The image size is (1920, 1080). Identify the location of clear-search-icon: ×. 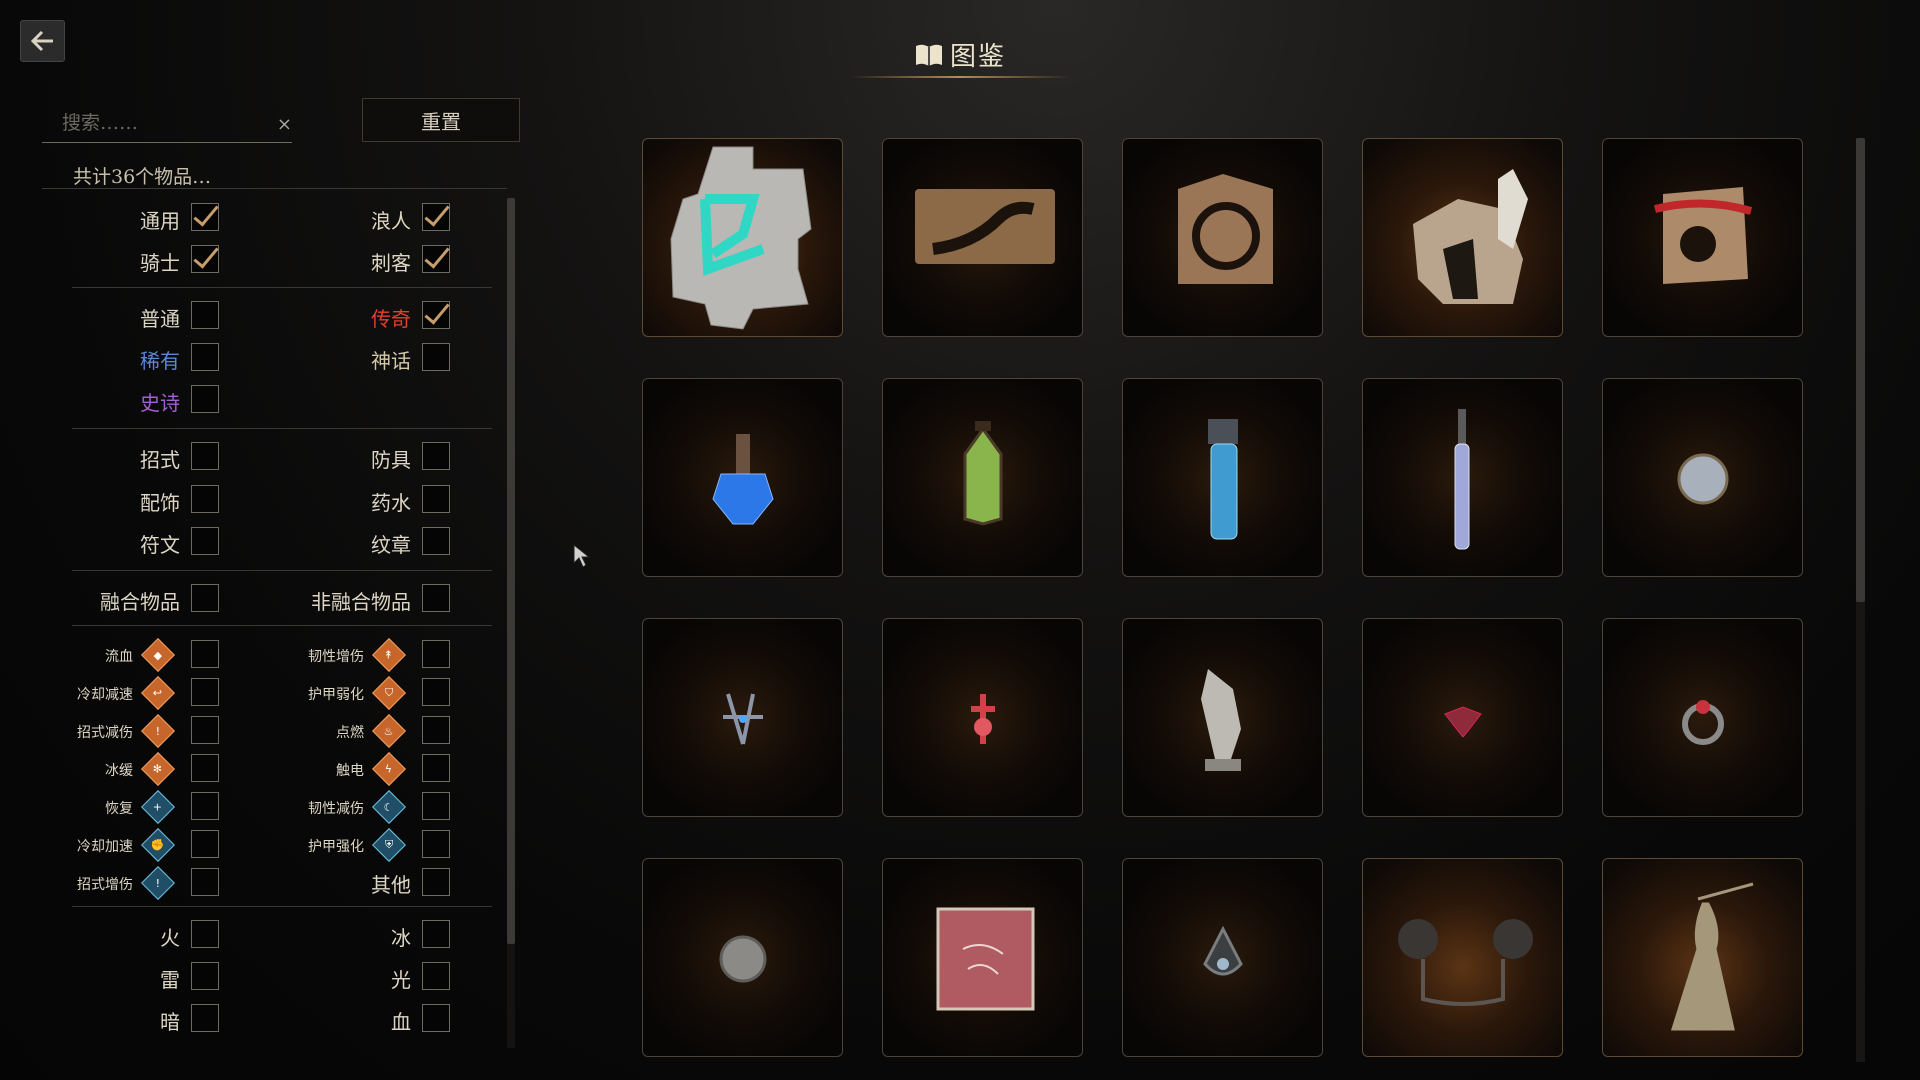
(284, 124).